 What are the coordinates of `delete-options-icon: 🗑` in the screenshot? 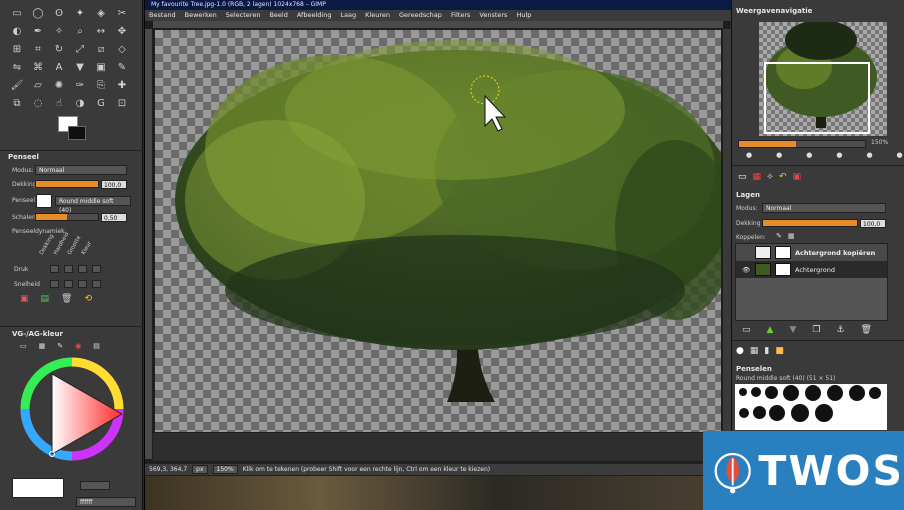 It's located at (66, 299).